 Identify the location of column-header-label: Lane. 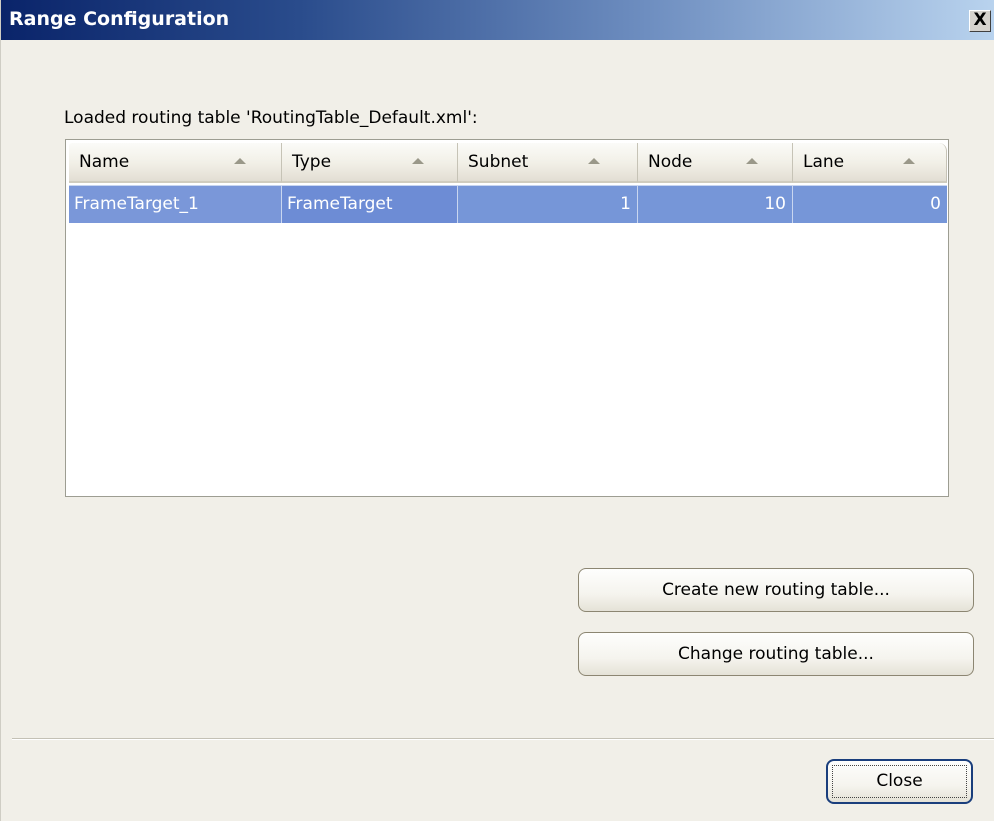
(824, 162).